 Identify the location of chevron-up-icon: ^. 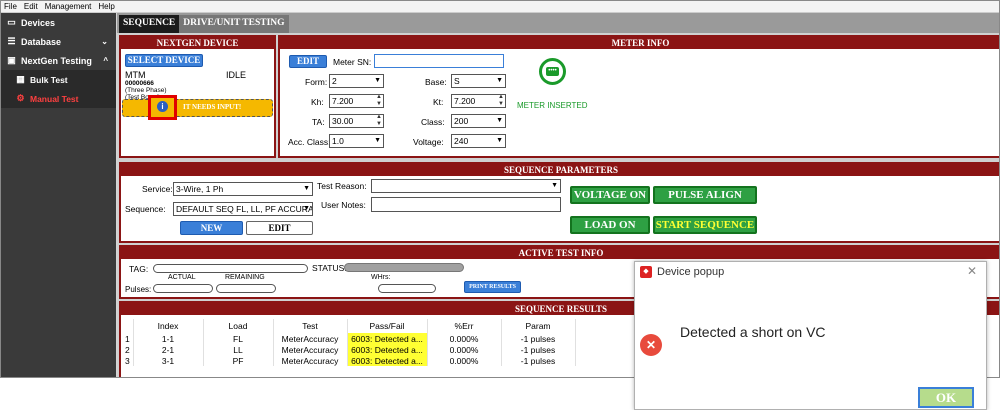
(105, 60).